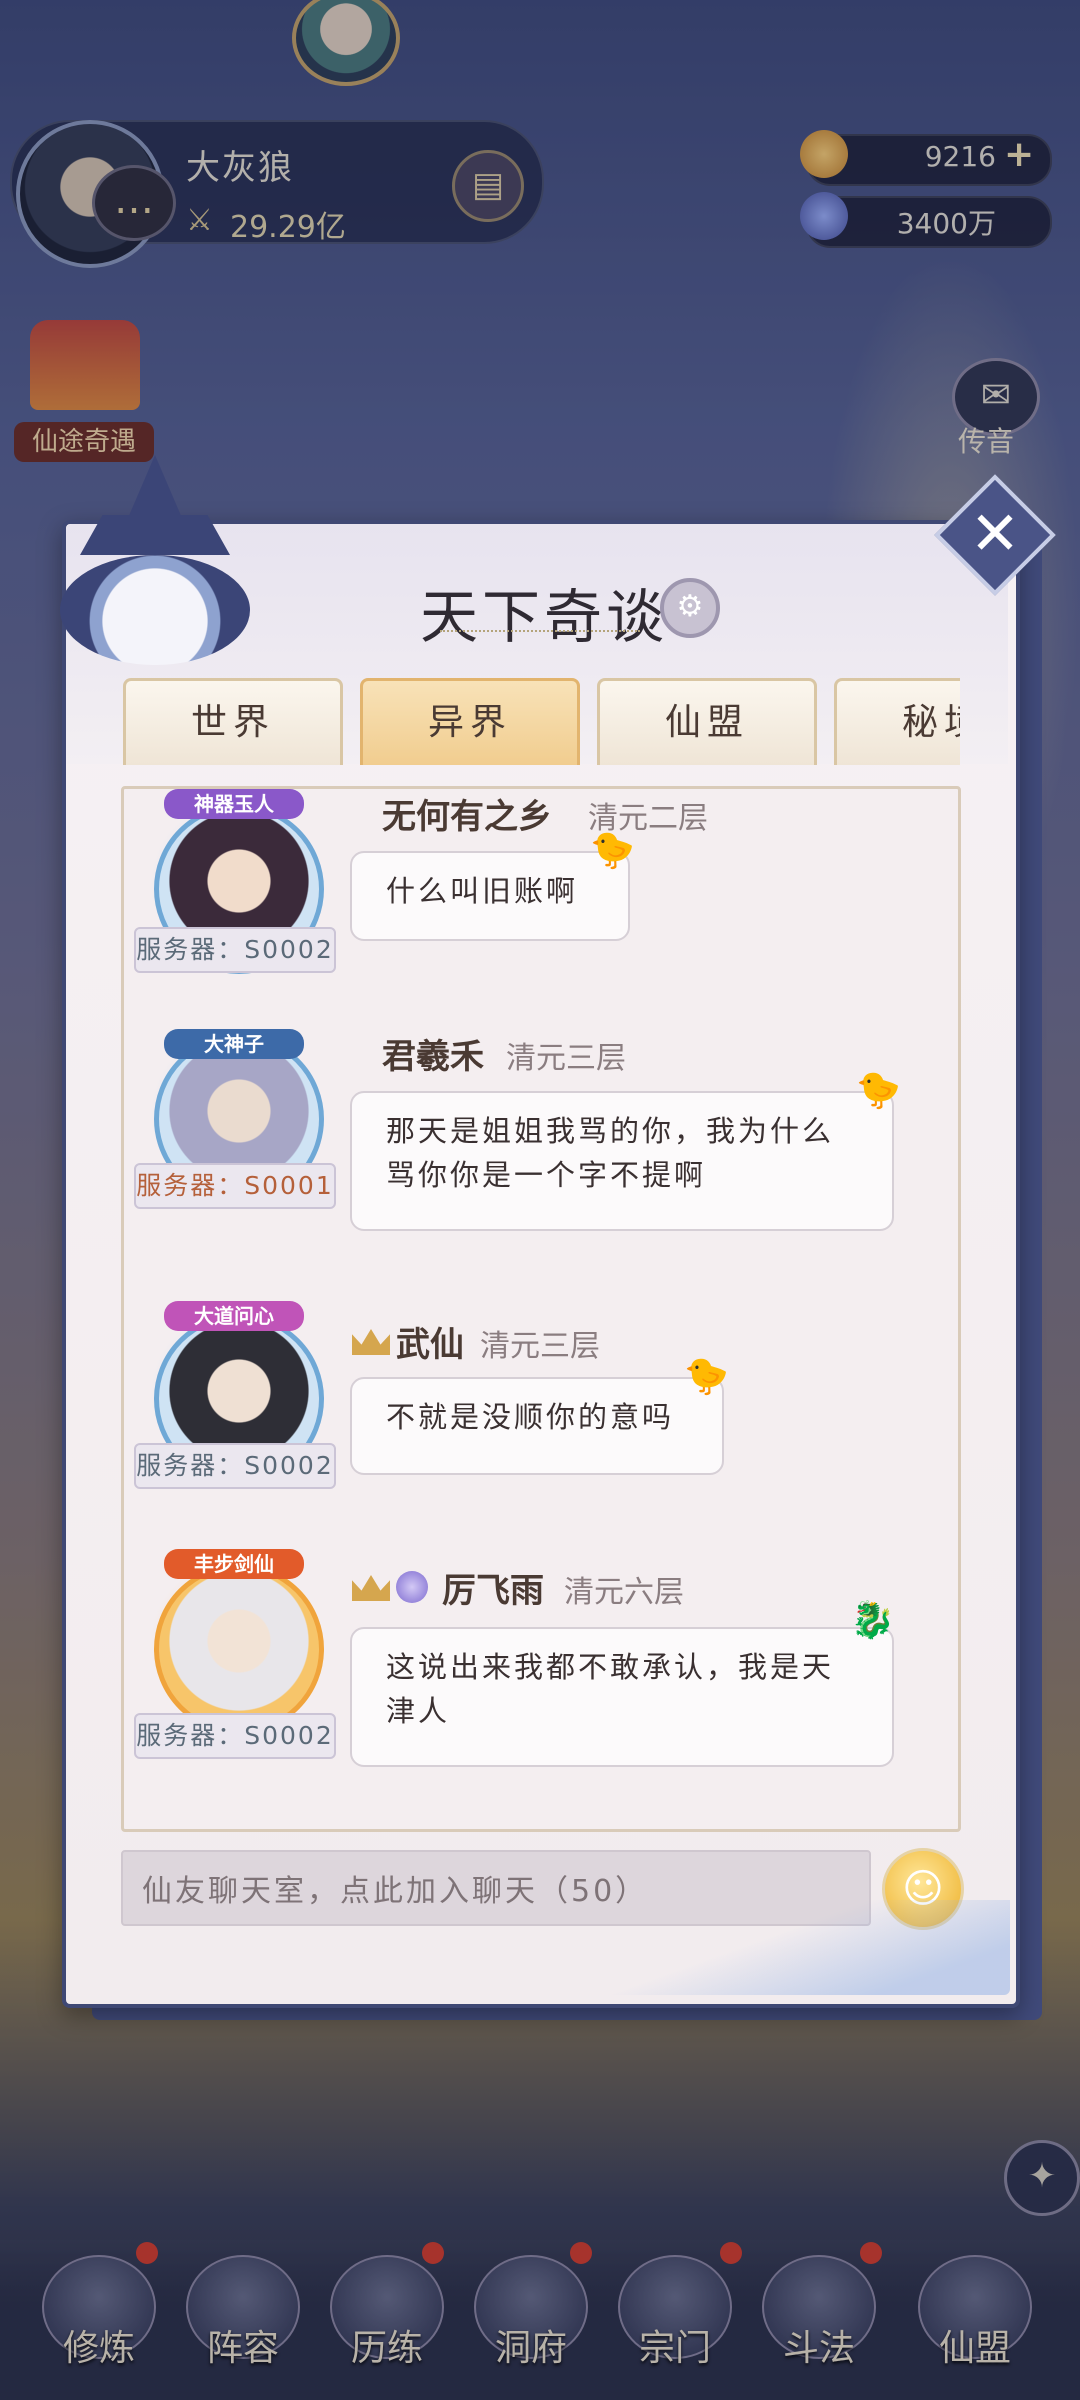 The image size is (1080, 2400). I want to click on avatar, so click(239, 1649).